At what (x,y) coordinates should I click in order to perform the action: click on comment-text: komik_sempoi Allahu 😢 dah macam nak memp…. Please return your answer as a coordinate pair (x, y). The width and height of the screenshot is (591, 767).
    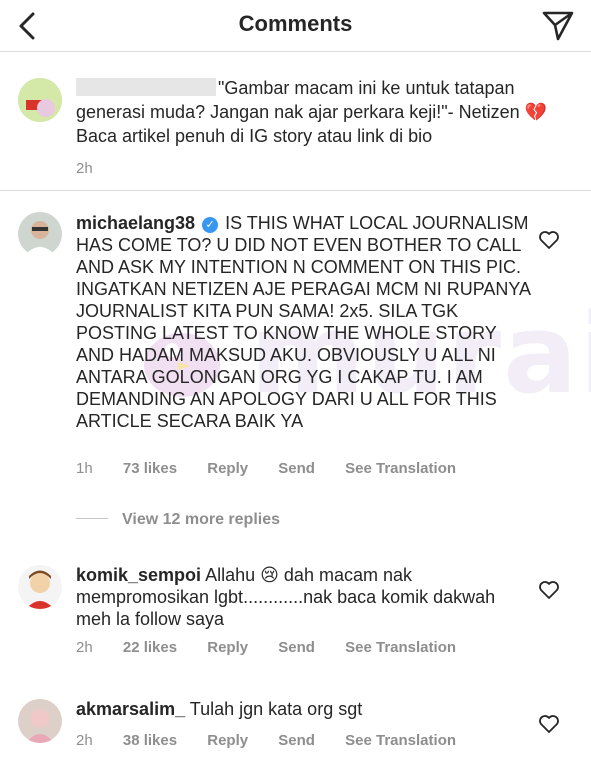
    Looking at the image, I should click on (286, 597).